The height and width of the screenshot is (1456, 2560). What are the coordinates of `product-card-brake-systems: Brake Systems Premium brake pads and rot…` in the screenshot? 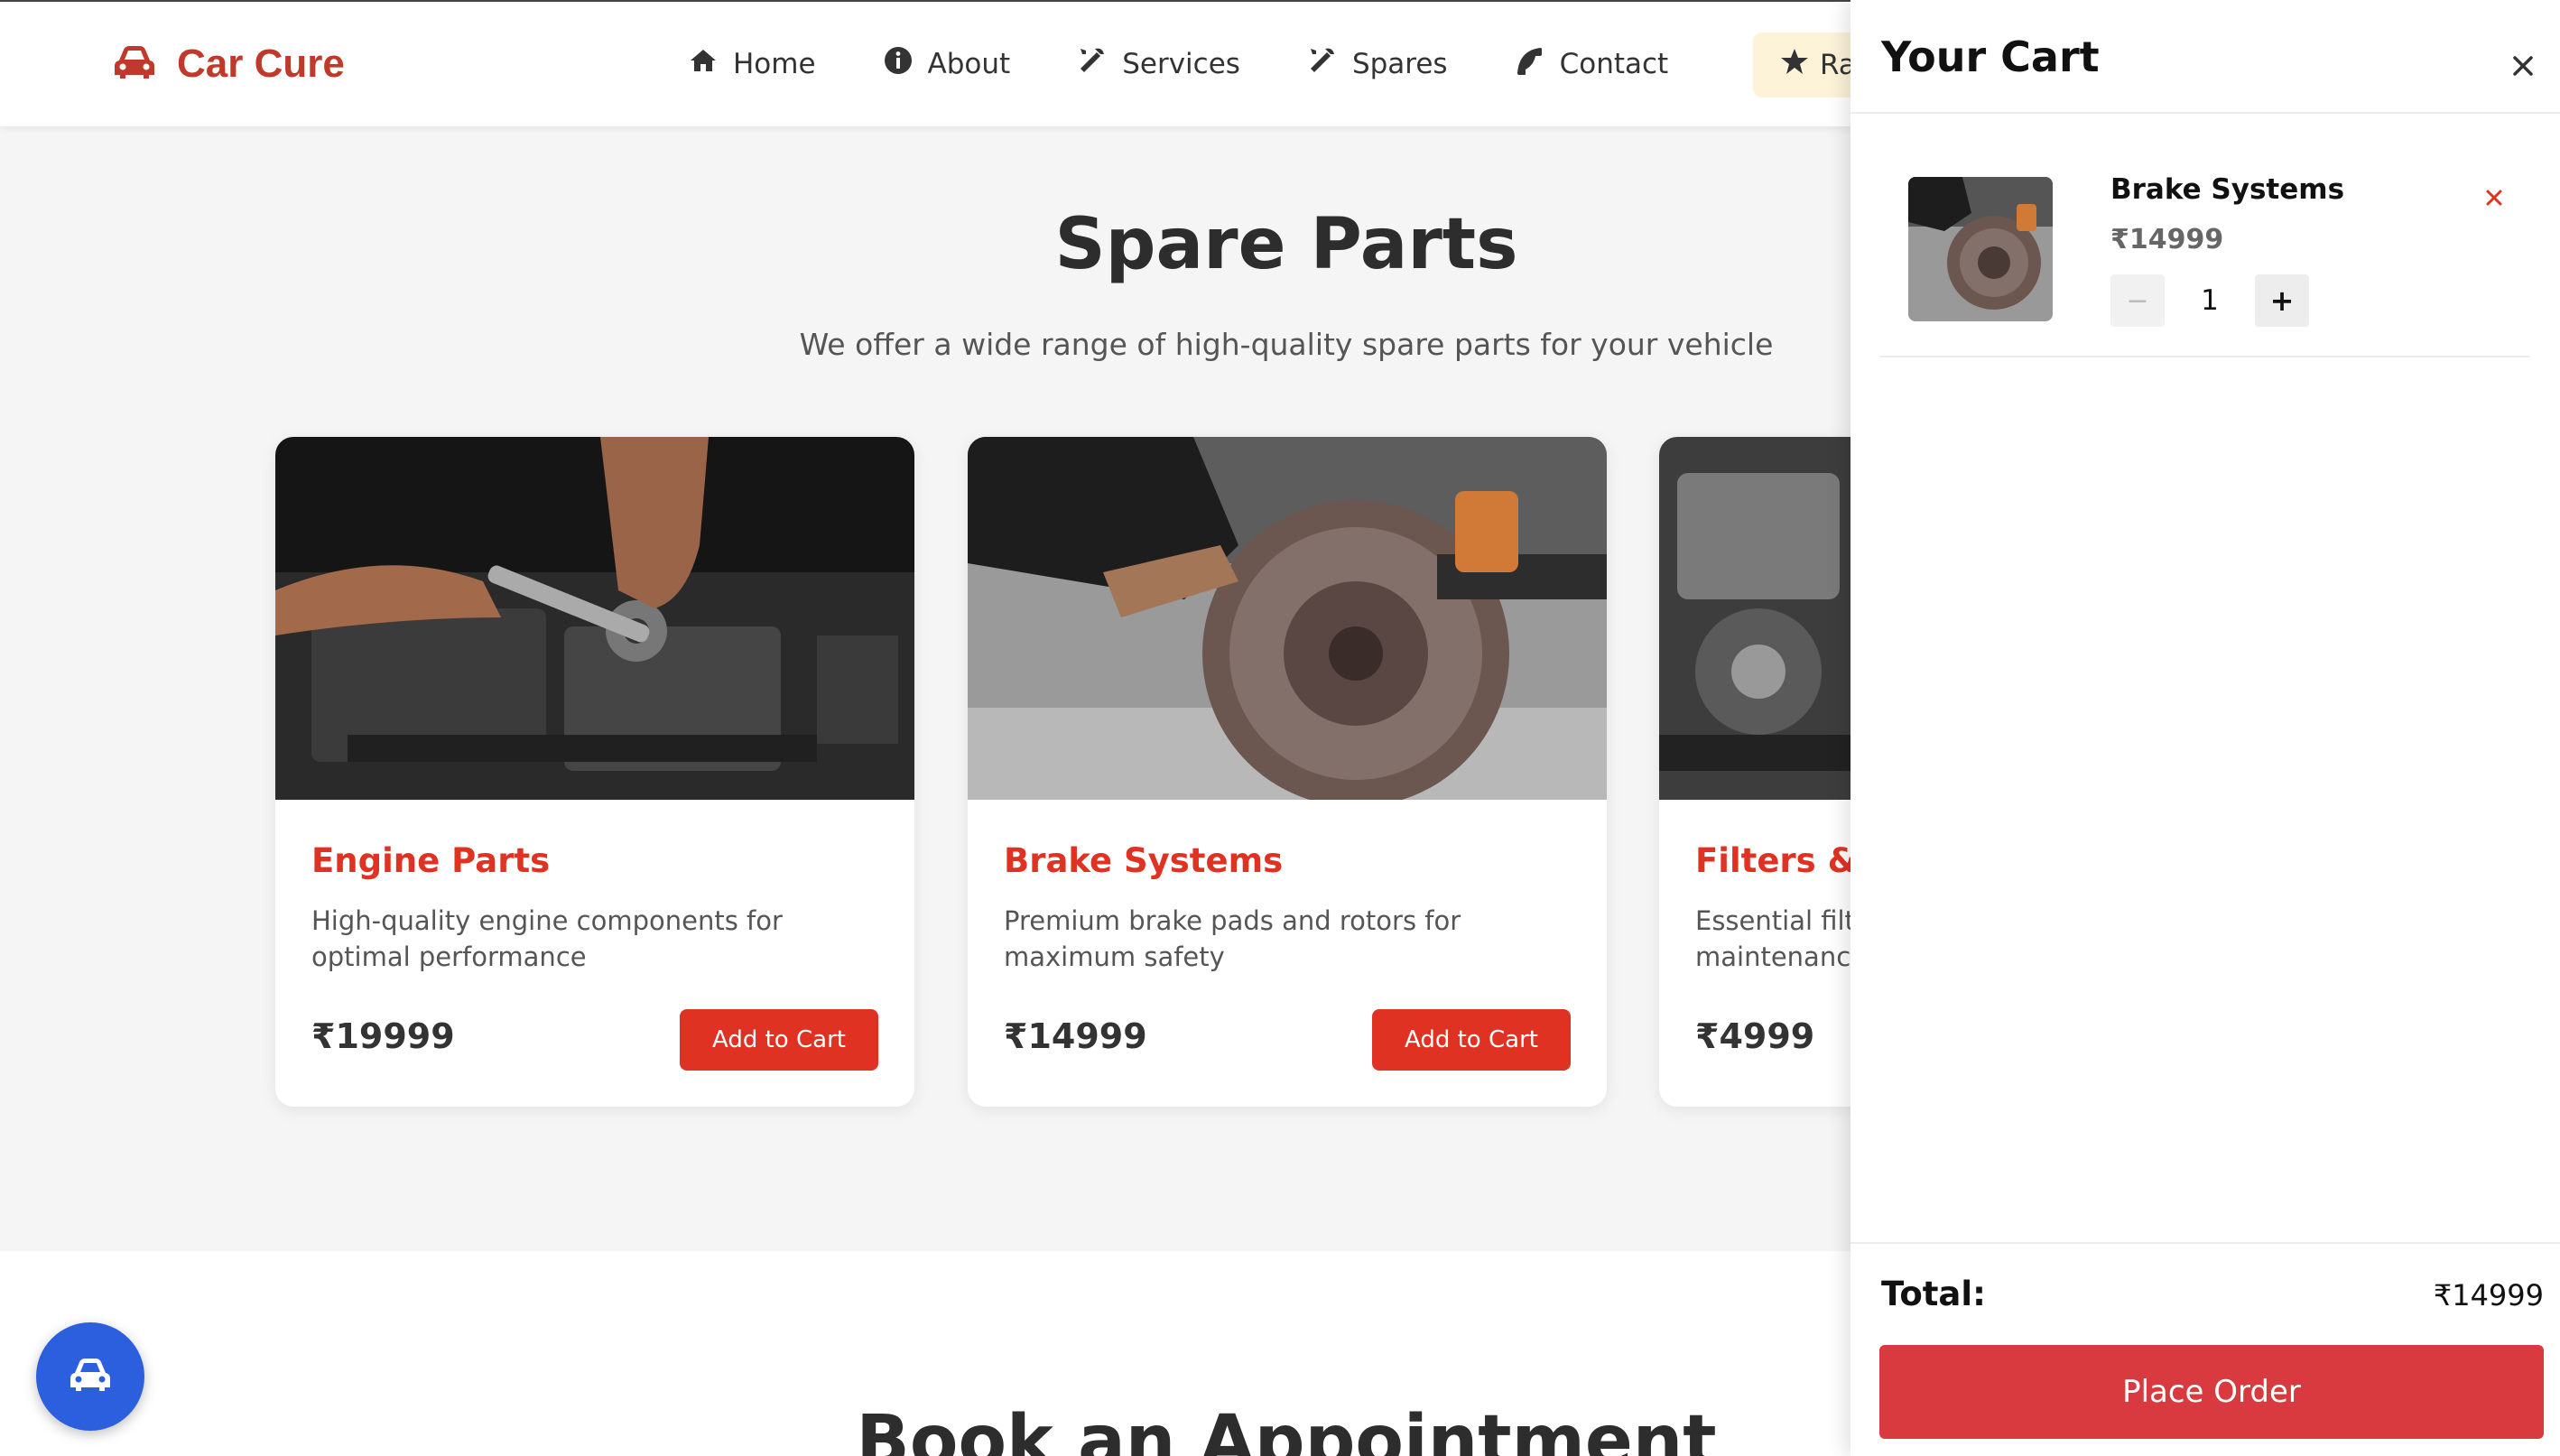 It's located at (1288, 772).